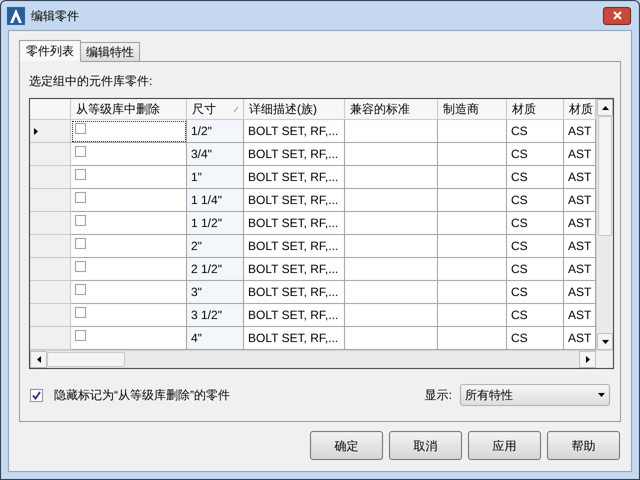 This screenshot has width=640, height=480. Describe the element at coordinates (215, 223) in the screenshot. I see `table-cell: 1 1/2"` at that location.